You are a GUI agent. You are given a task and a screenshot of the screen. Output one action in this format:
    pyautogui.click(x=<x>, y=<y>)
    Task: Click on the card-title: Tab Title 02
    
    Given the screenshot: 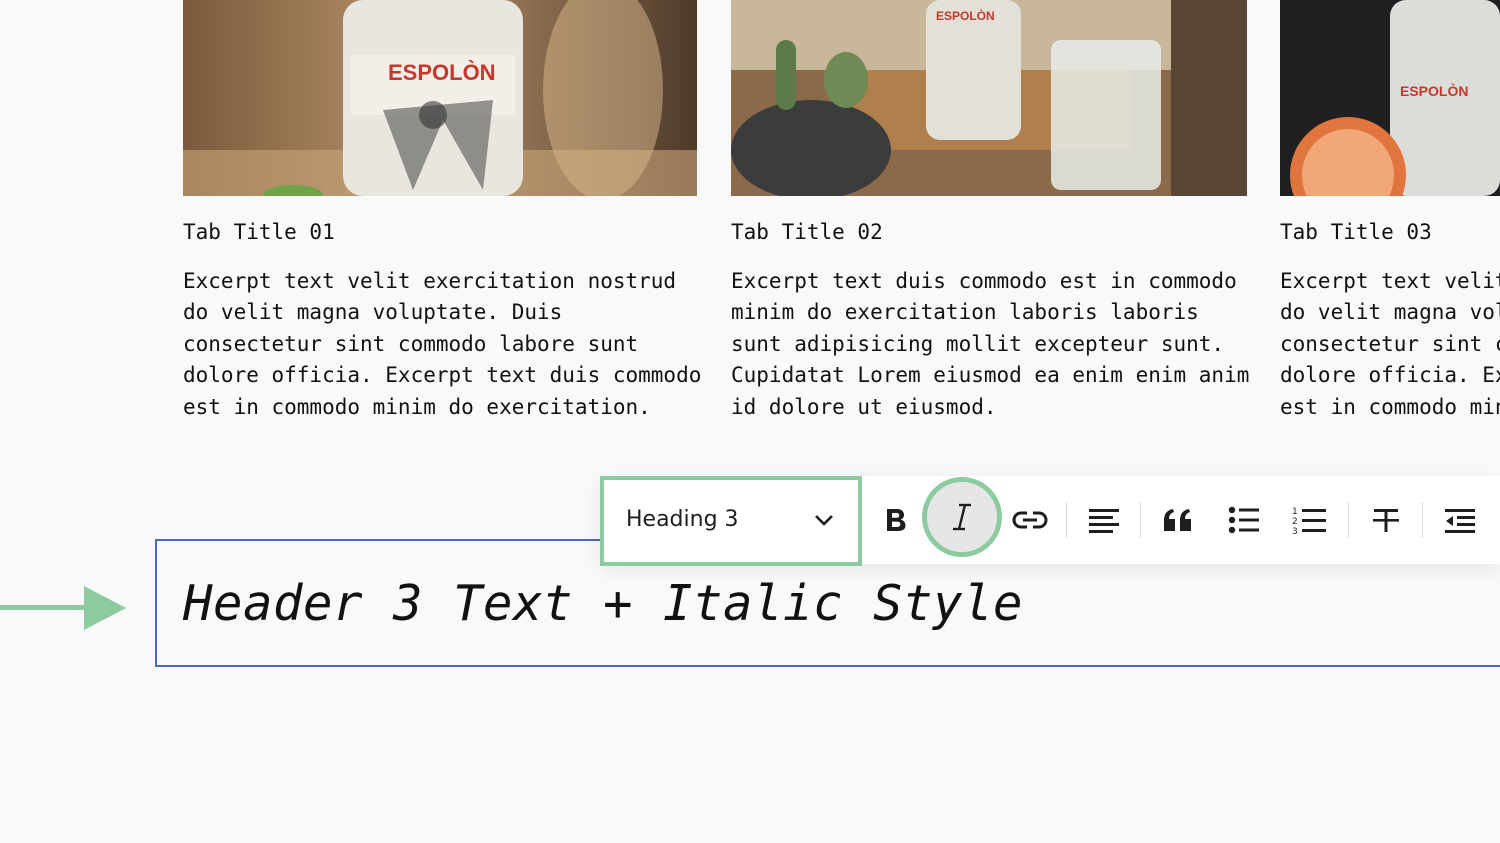 What is the action you would take?
    pyautogui.click(x=807, y=232)
    